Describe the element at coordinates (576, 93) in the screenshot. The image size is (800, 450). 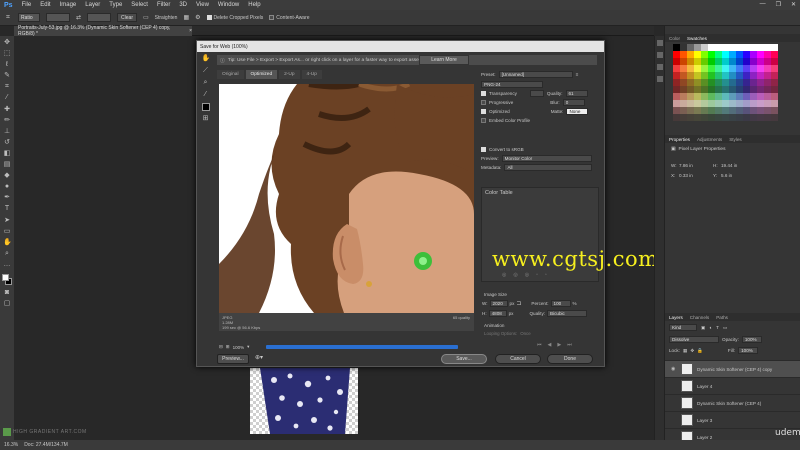
I see `quality-field: 61` at that location.